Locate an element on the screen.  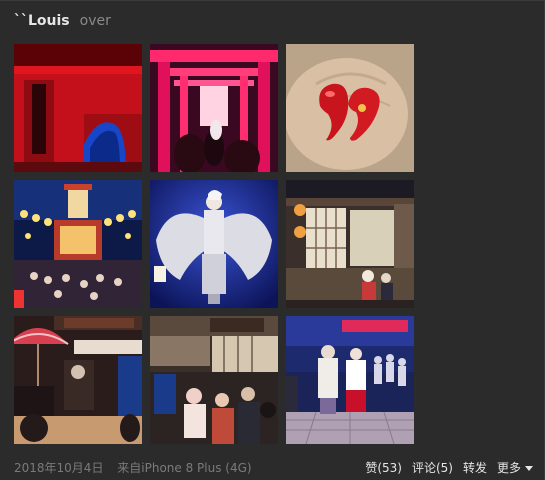
photo-festival-stage-lanterns is located at coordinates (78, 244).